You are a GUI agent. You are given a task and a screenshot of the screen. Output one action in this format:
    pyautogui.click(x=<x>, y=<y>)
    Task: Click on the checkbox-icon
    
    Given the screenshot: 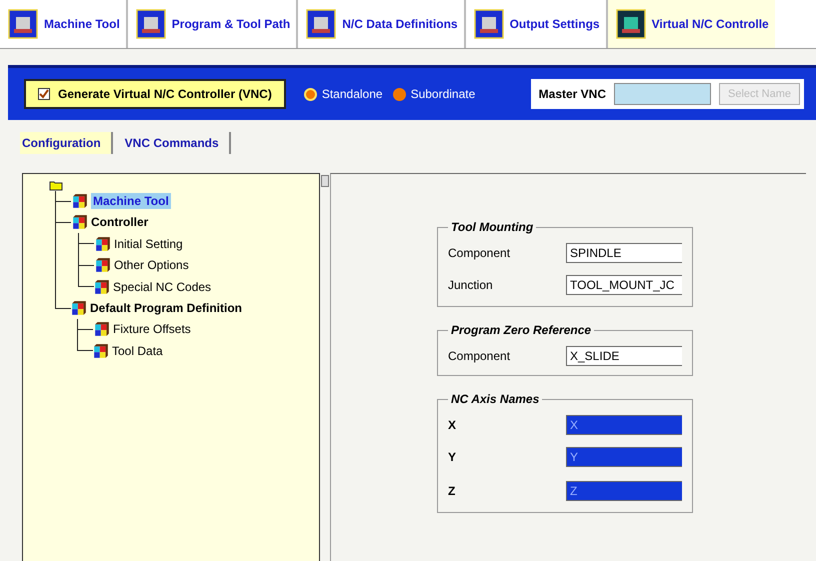 What is the action you would take?
    pyautogui.click(x=44, y=94)
    